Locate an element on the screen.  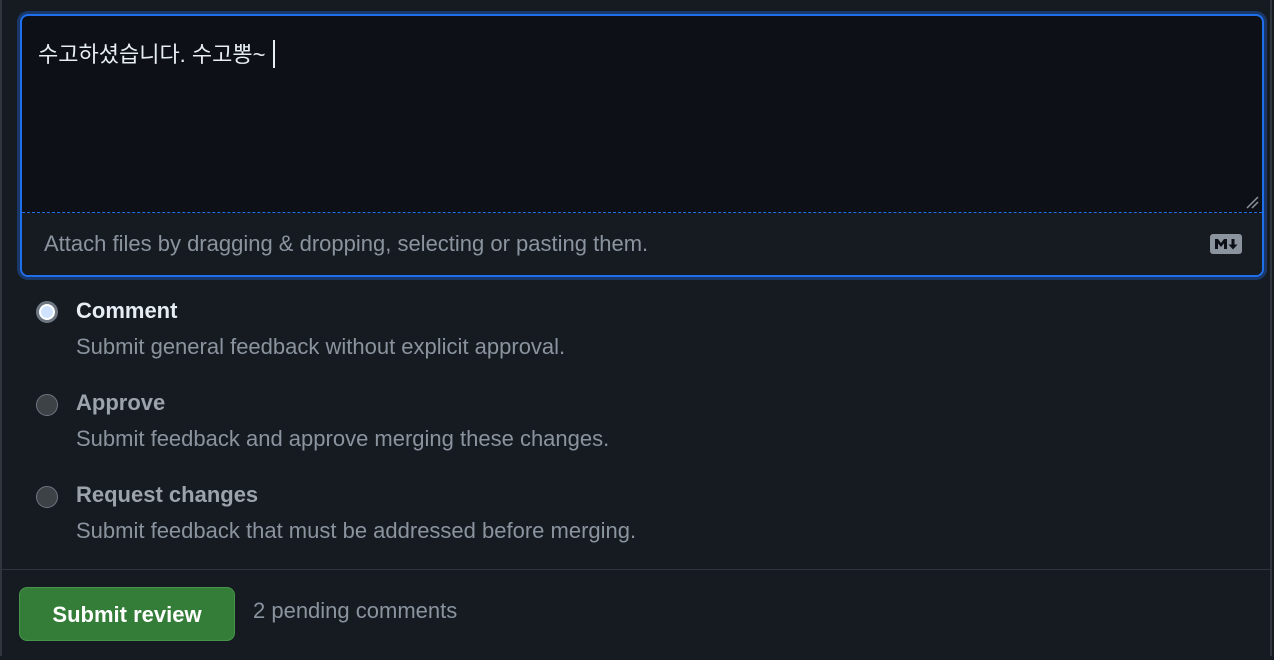
request-changes-radio is located at coordinates (47, 497).